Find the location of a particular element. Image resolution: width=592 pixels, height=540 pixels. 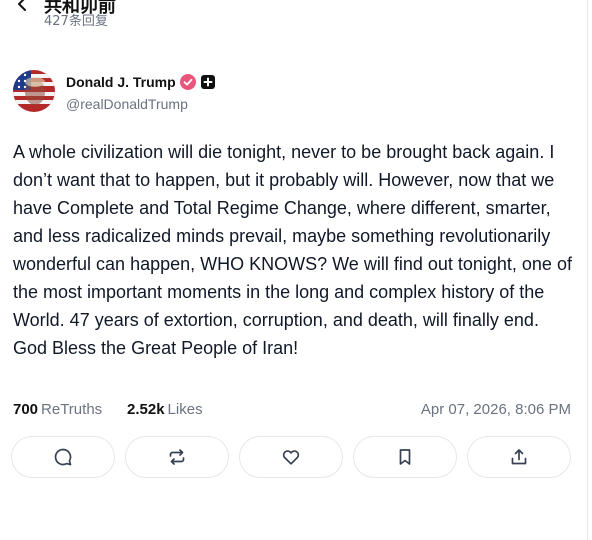

reply-count: 427条回复 is located at coordinates (76, 21).